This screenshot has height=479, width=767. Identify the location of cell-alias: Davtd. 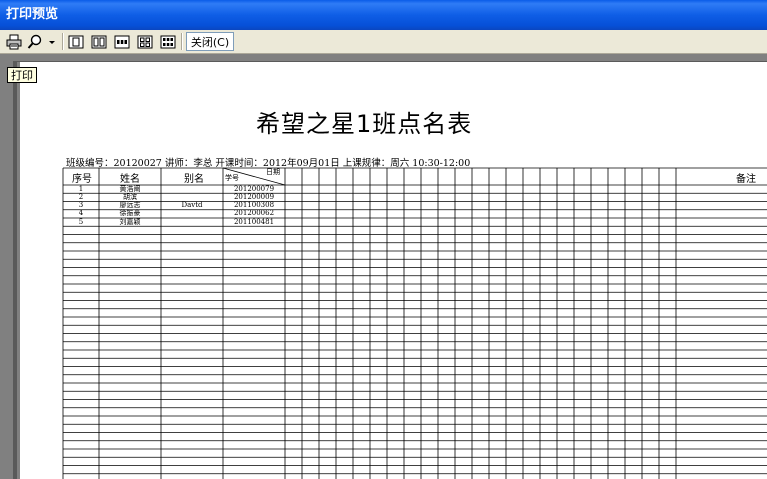
(192, 205).